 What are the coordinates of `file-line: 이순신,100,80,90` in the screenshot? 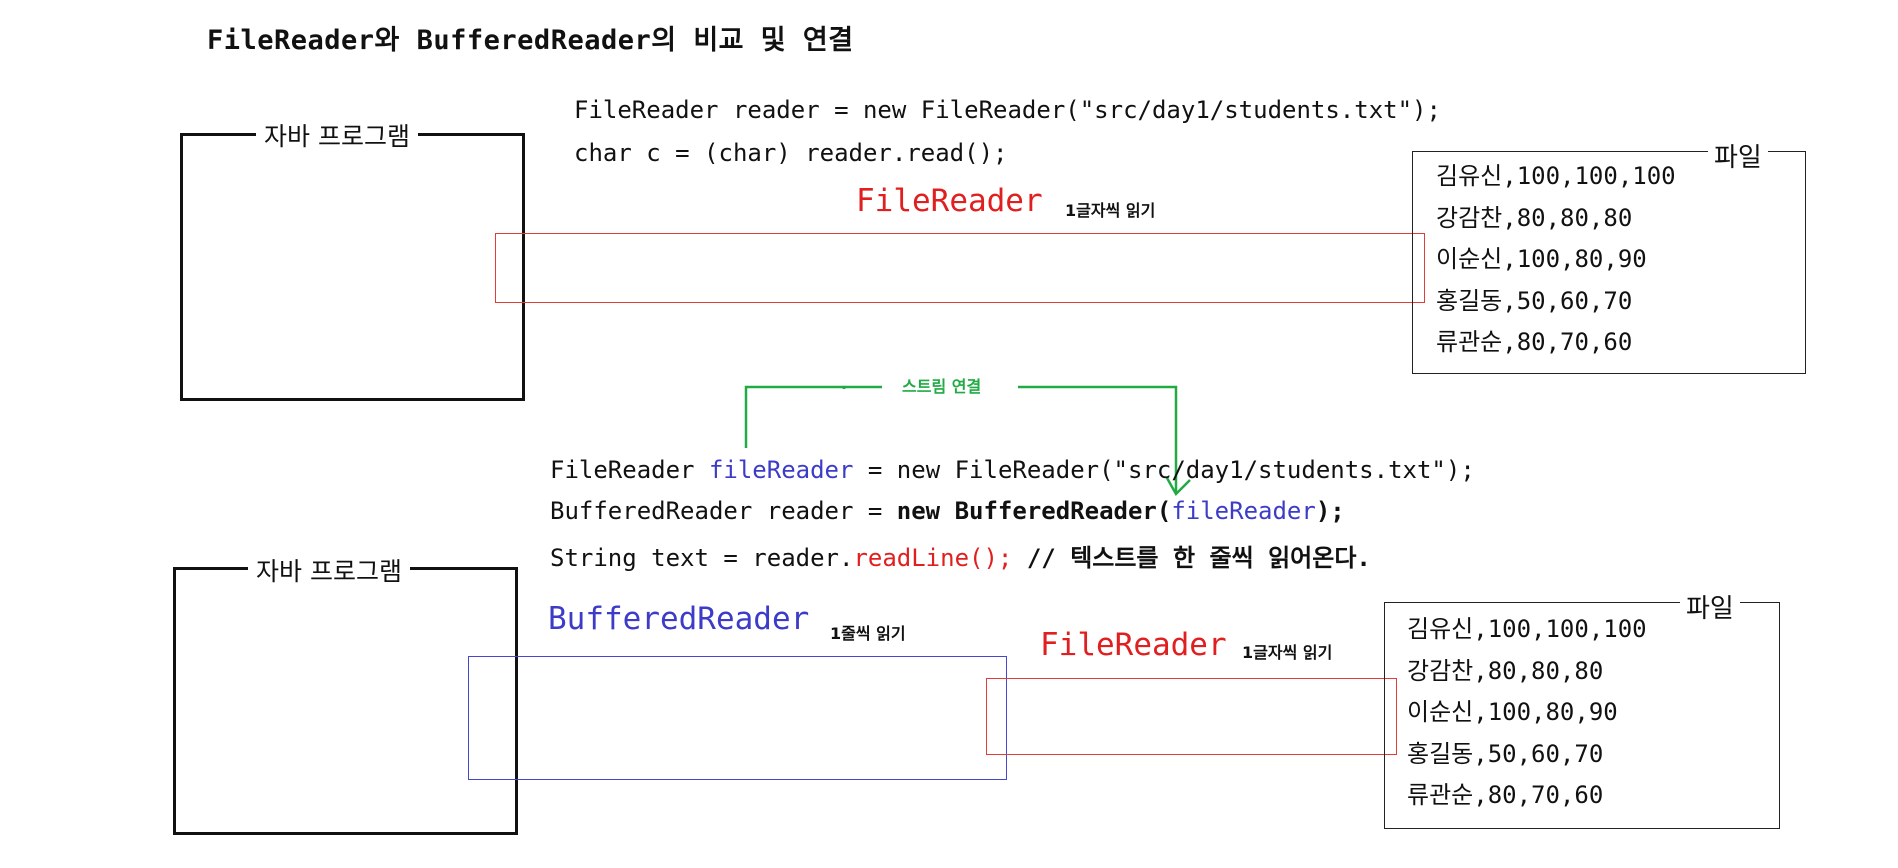 It's located at (1512, 712).